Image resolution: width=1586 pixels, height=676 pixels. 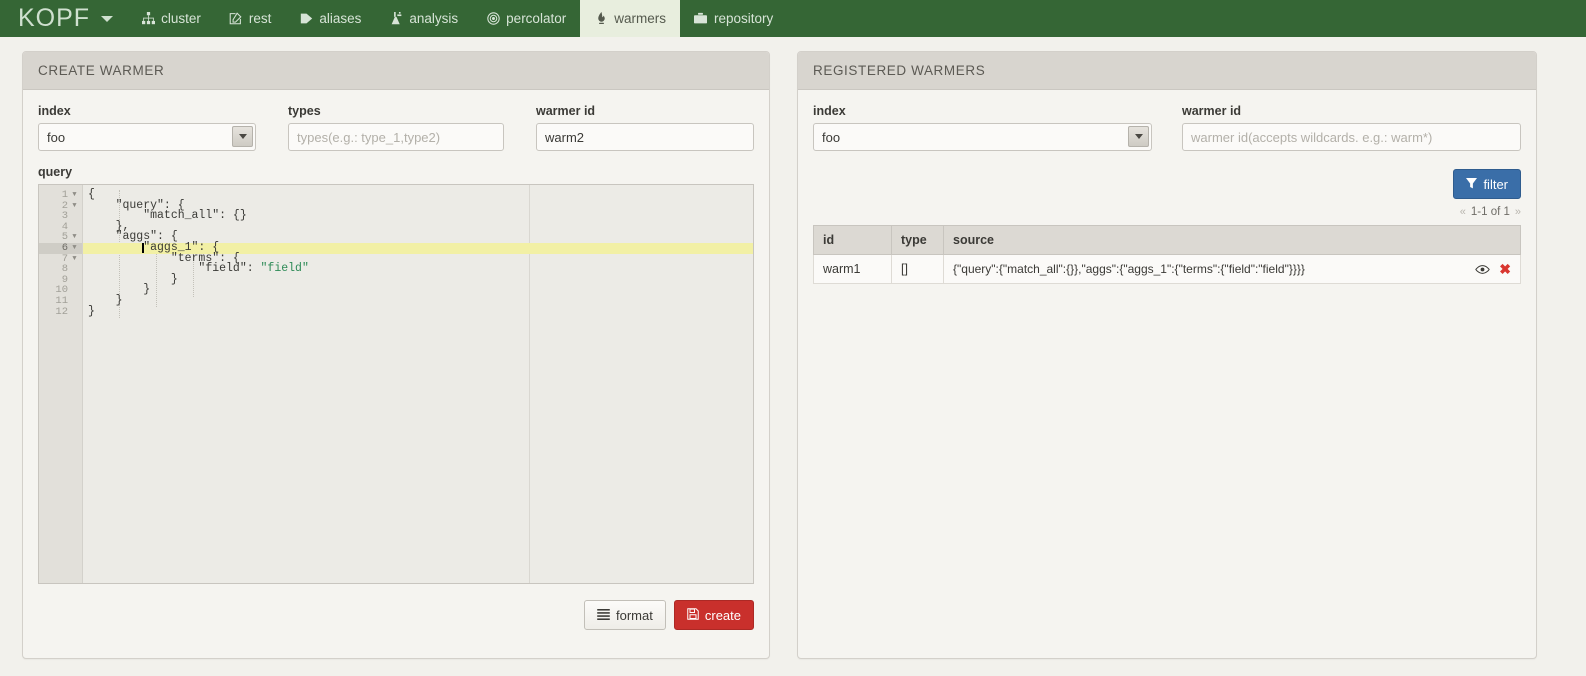 I want to click on editor-line-number: 4, so click(x=60, y=227).